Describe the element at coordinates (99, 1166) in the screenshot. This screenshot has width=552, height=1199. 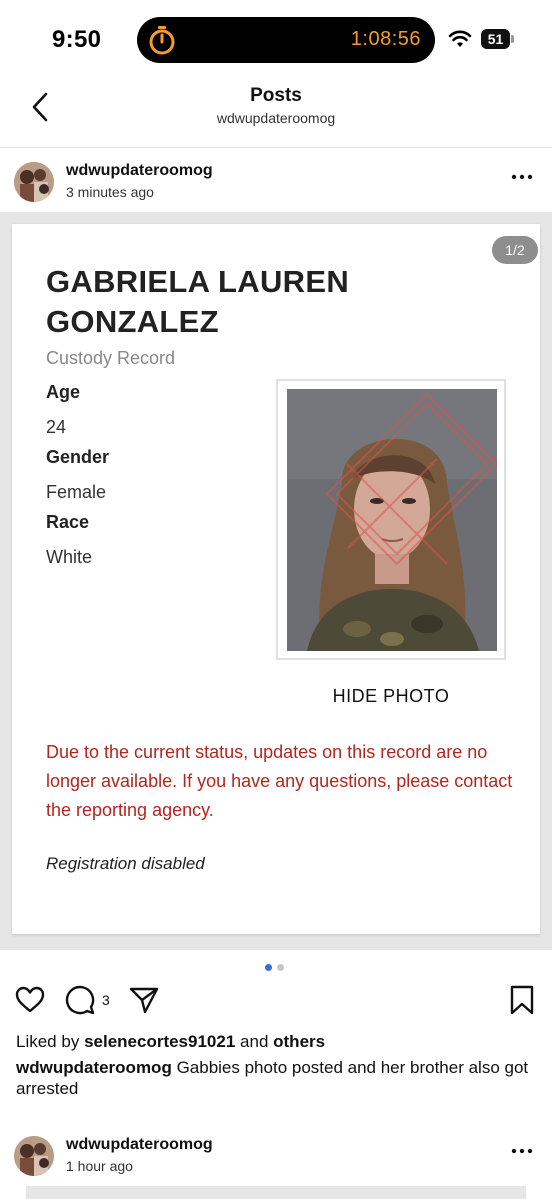
I see `post-timestamp: 1 hour ago` at that location.